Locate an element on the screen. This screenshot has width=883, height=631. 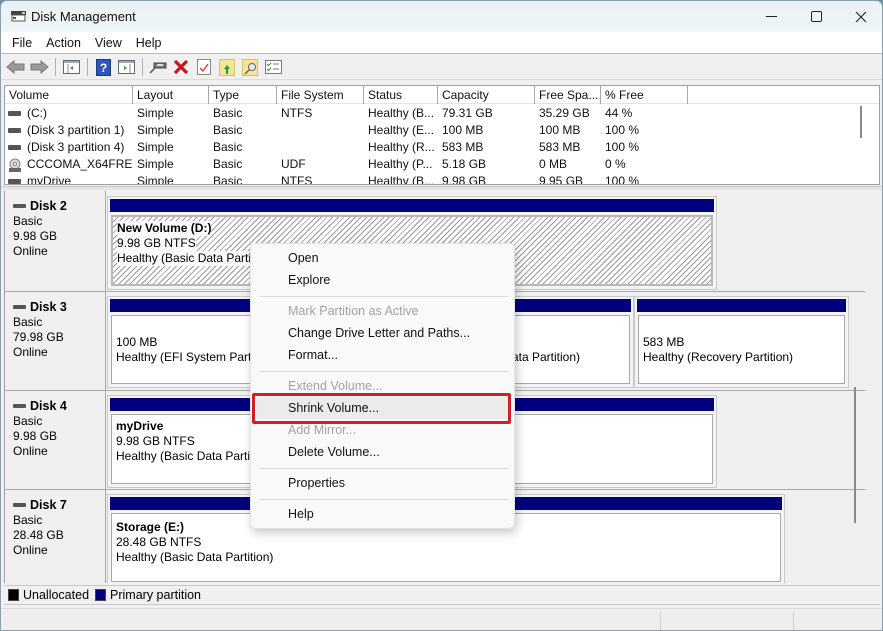
forward-button is located at coordinates (39, 67).